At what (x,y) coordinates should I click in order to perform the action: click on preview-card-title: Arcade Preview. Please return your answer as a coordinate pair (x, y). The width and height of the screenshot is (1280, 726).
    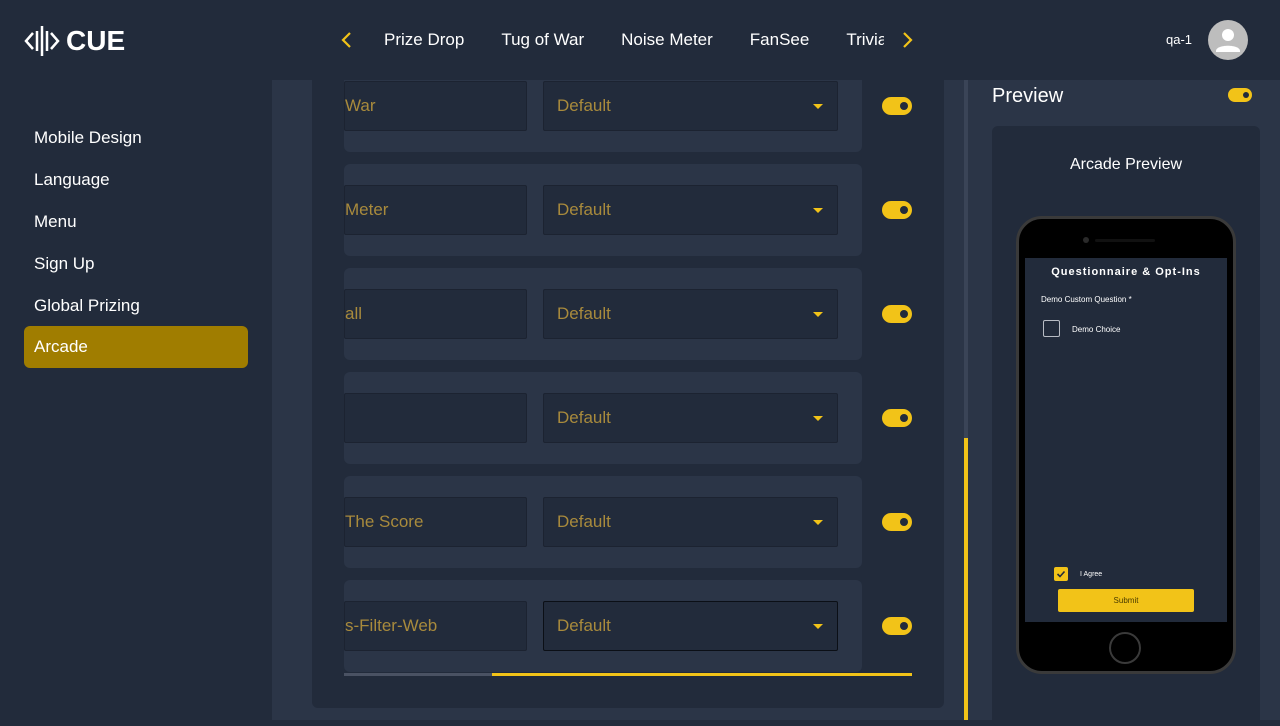
    Looking at the image, I should click on (1126, 164).